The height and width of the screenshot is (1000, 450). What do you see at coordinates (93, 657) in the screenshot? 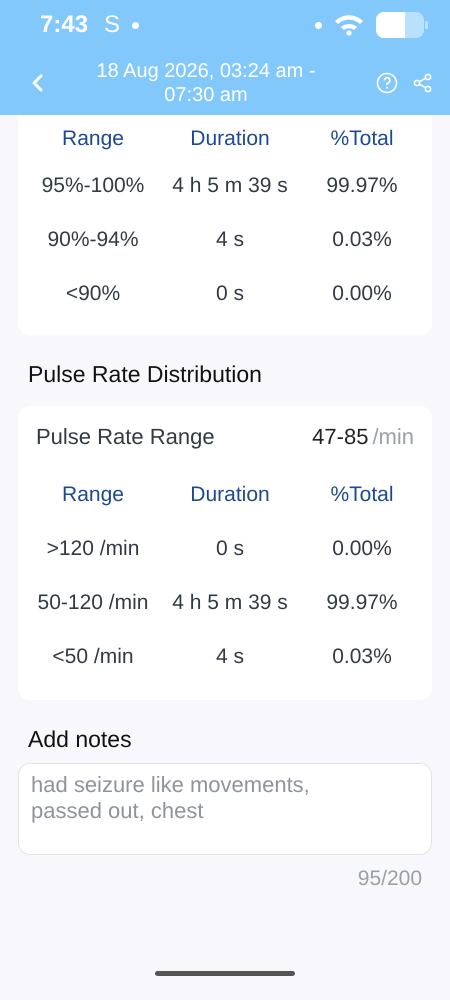
I see `table-cell-text: <50 /min` at bounding box center [93, 657].